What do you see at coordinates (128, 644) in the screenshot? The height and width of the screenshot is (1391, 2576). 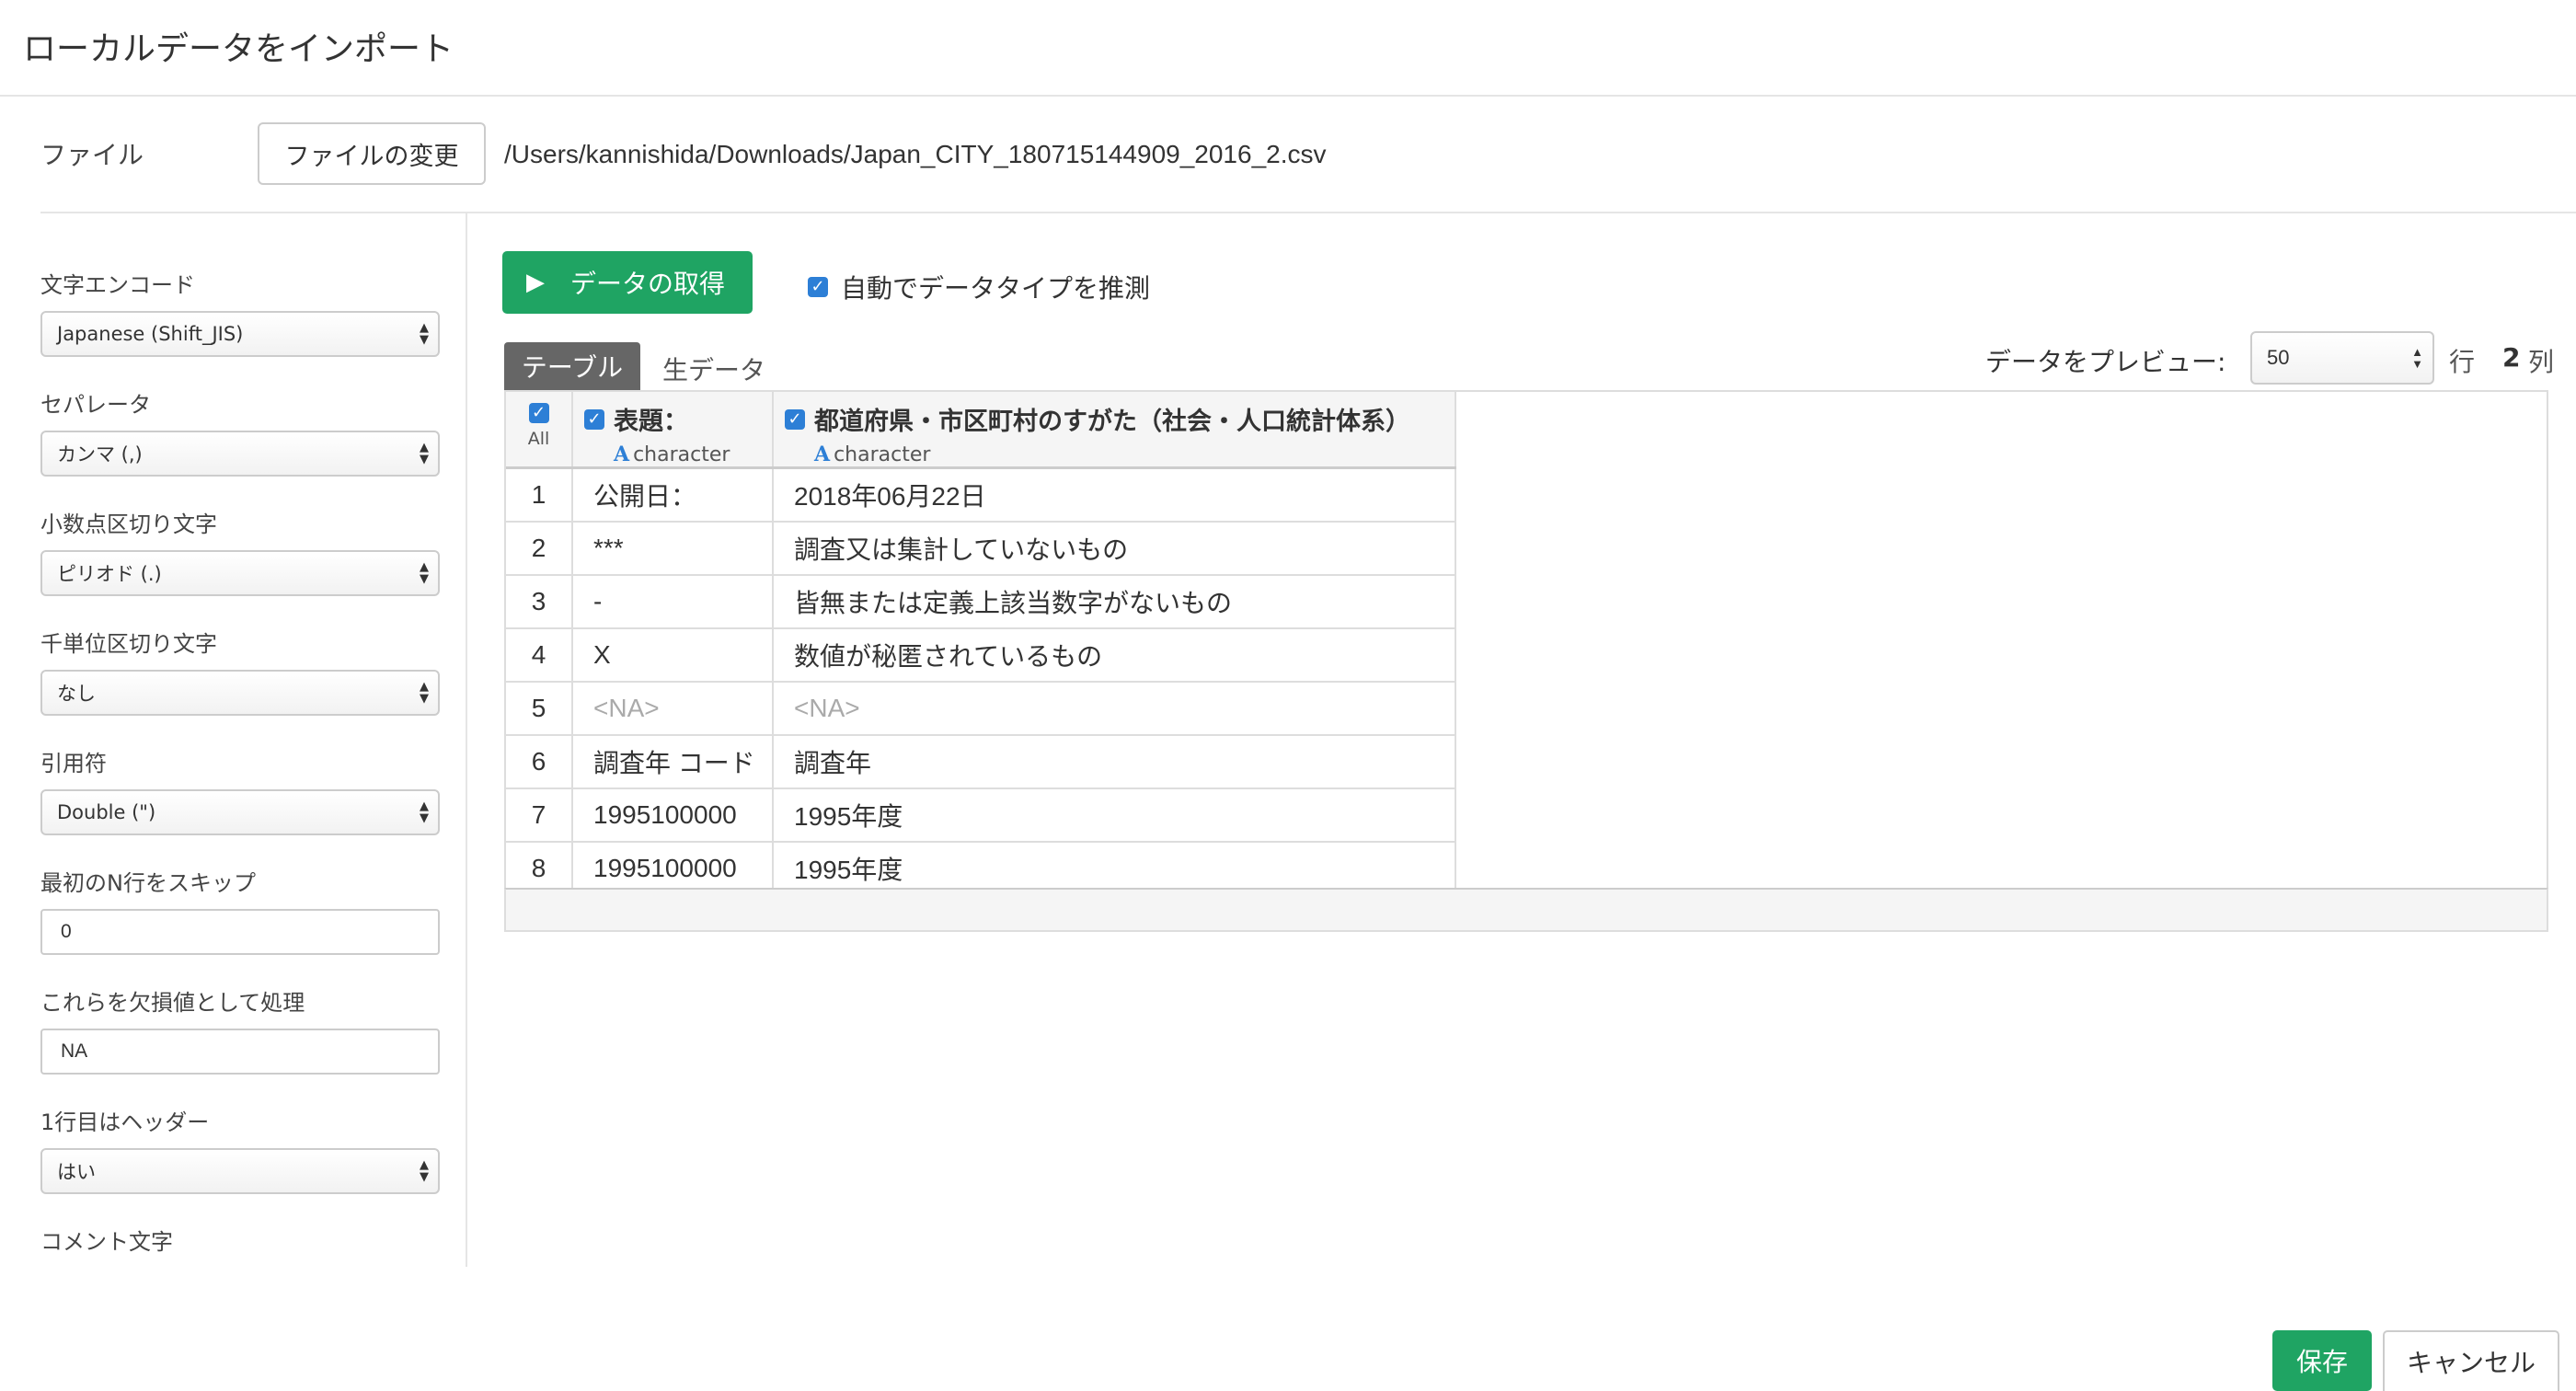 I see `thousands-label: 千単位区切り文字` at bounding box center [128, 644].